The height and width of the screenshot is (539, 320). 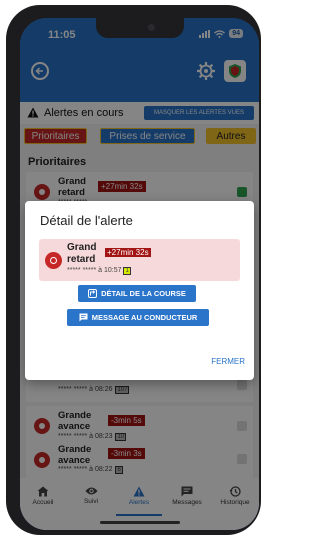 What do you see at coordinates (137, 293) in the screenshot?
I see `course-detail-button: DÉTAIL DE LA COURSE` at bounding box center [137, 293].